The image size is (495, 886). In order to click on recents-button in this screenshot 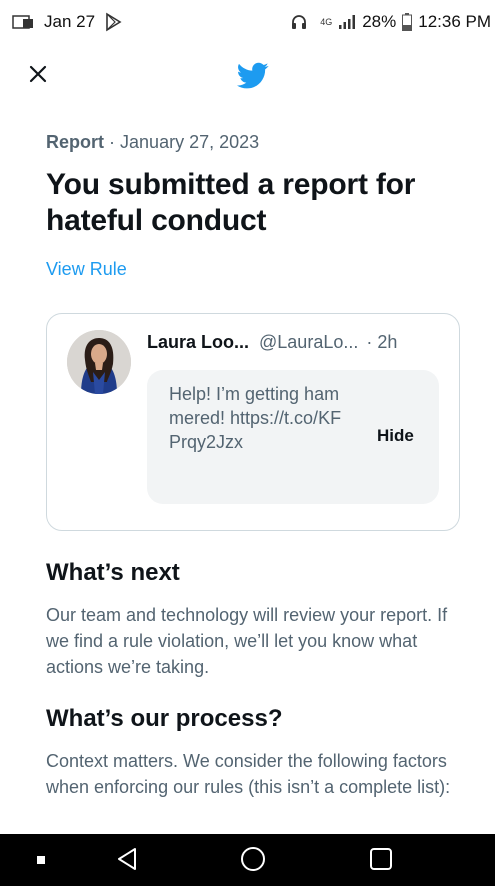, I will do `click(41, 861)`.